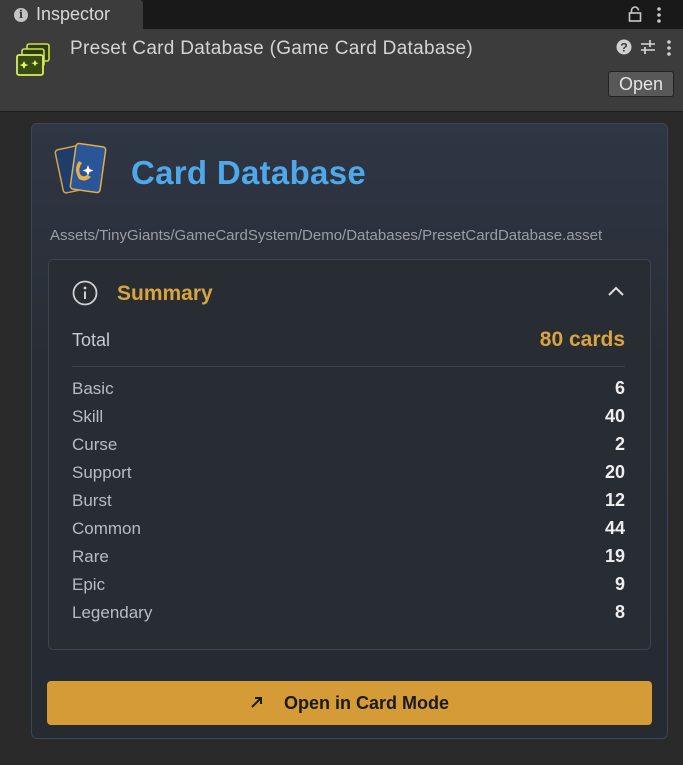 This screenshot has width=683, height=765. What do you see at coordinates (614, 500) in the screenshot?
I see `row-value: 12` at bounding box center [614, 500].